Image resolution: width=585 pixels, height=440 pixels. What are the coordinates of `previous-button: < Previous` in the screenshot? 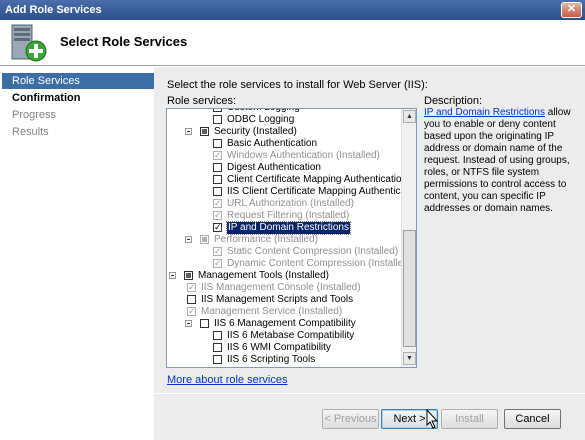 It's located at (350, 419).